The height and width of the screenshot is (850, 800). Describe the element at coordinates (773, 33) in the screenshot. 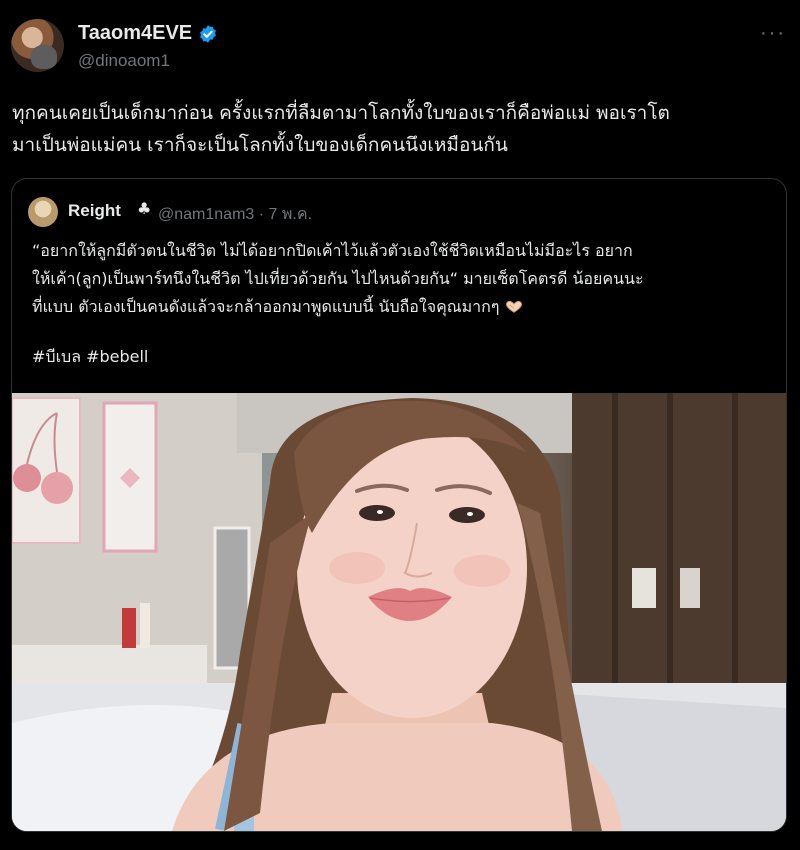

I see `more-options-icon: ···` at that location.